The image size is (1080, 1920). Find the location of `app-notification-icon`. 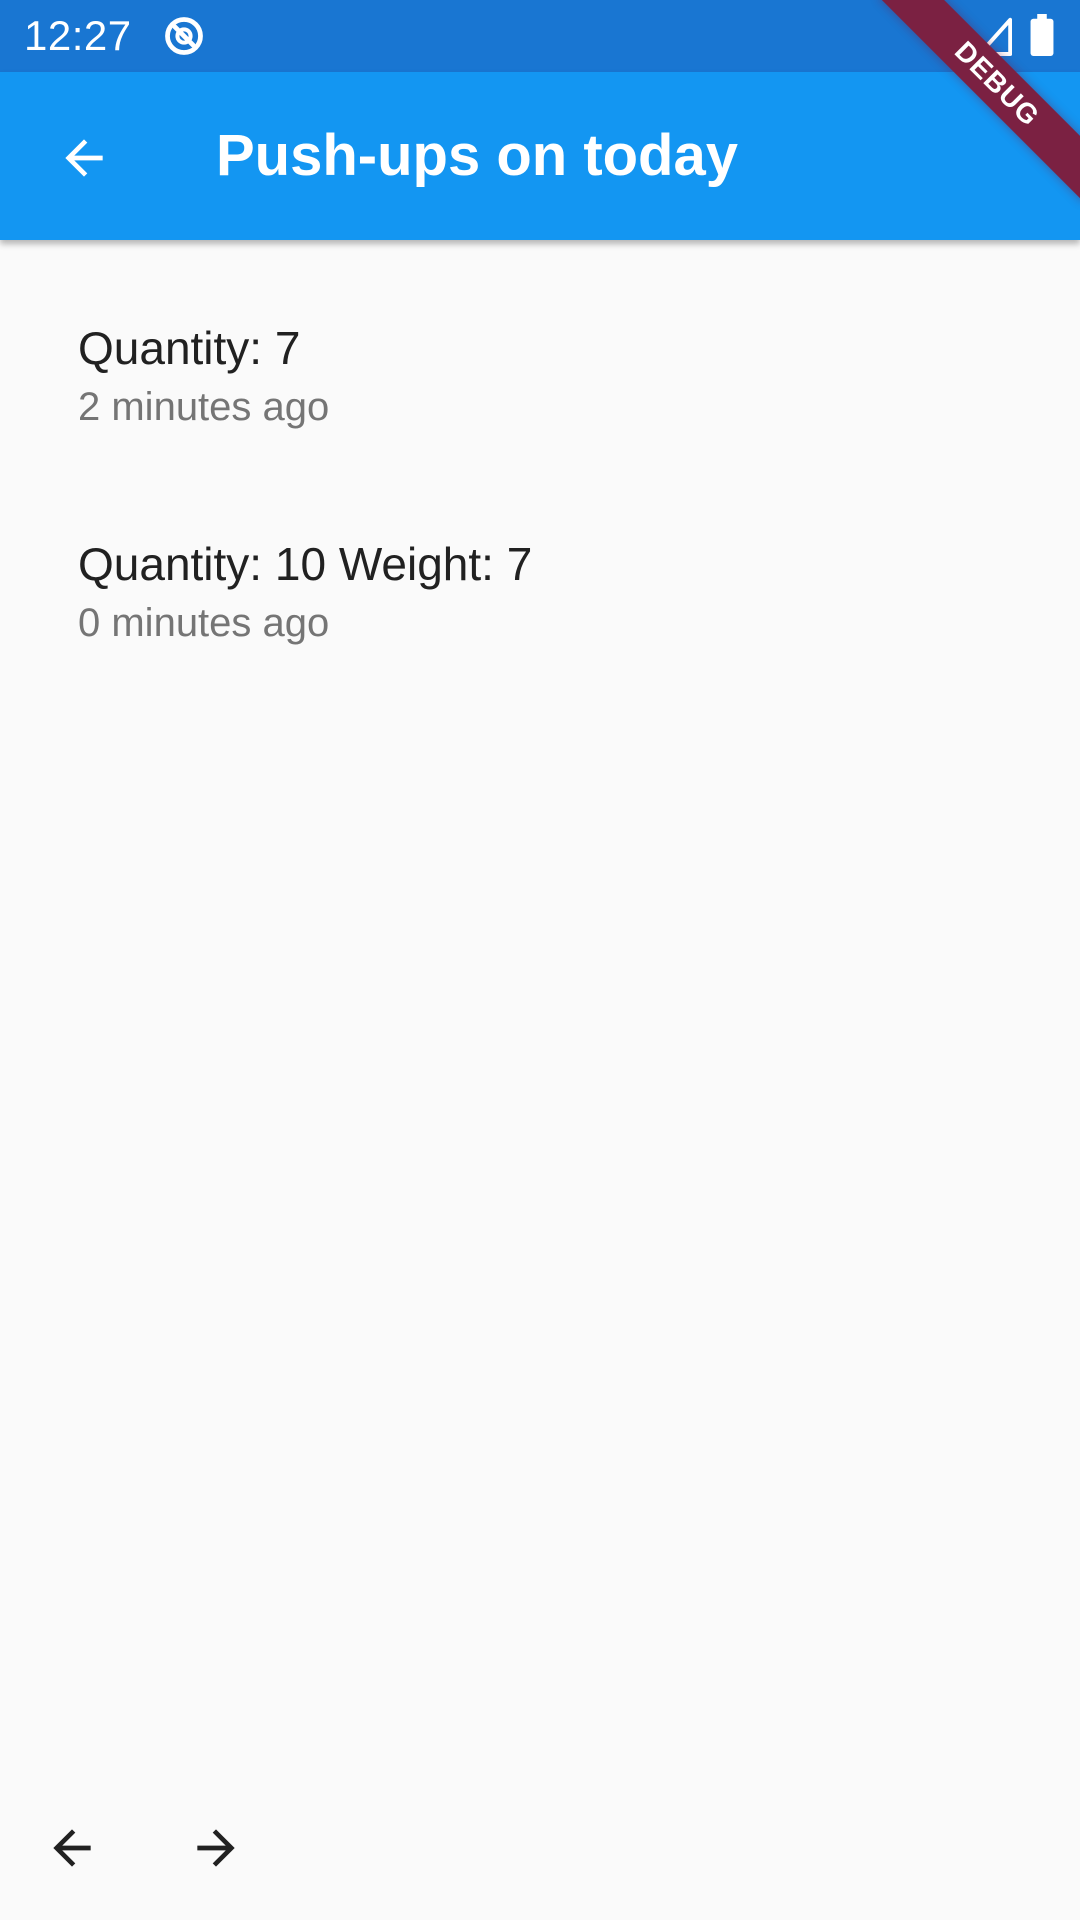

app-notification-icon is located at coordinates (184, 36).